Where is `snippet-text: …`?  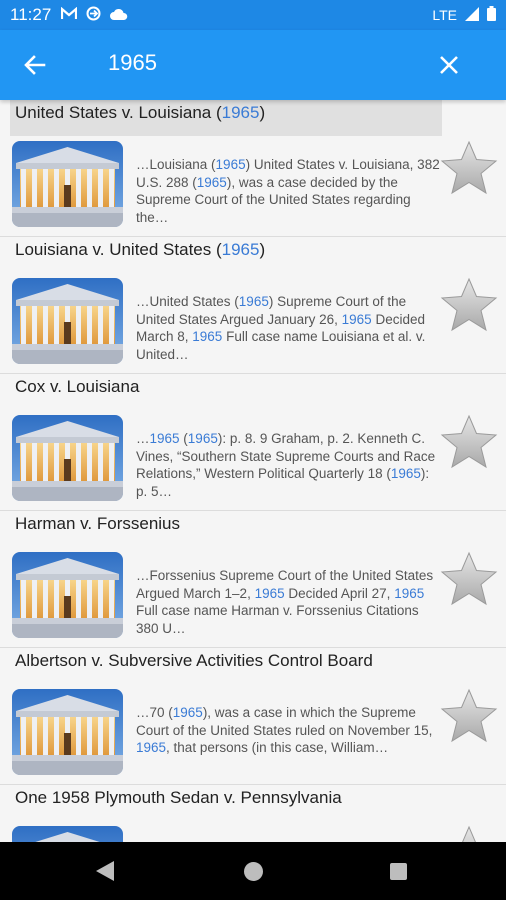
snippet-text: … is located at coordinates (143, 438).